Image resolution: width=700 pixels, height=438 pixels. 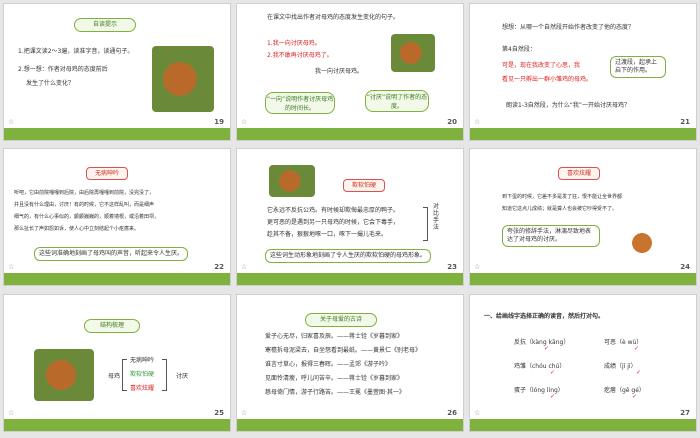 I want to click on question: 在课文中找出作者对母鸡的态度发生变化的句子。, so click(x=333, y=17).